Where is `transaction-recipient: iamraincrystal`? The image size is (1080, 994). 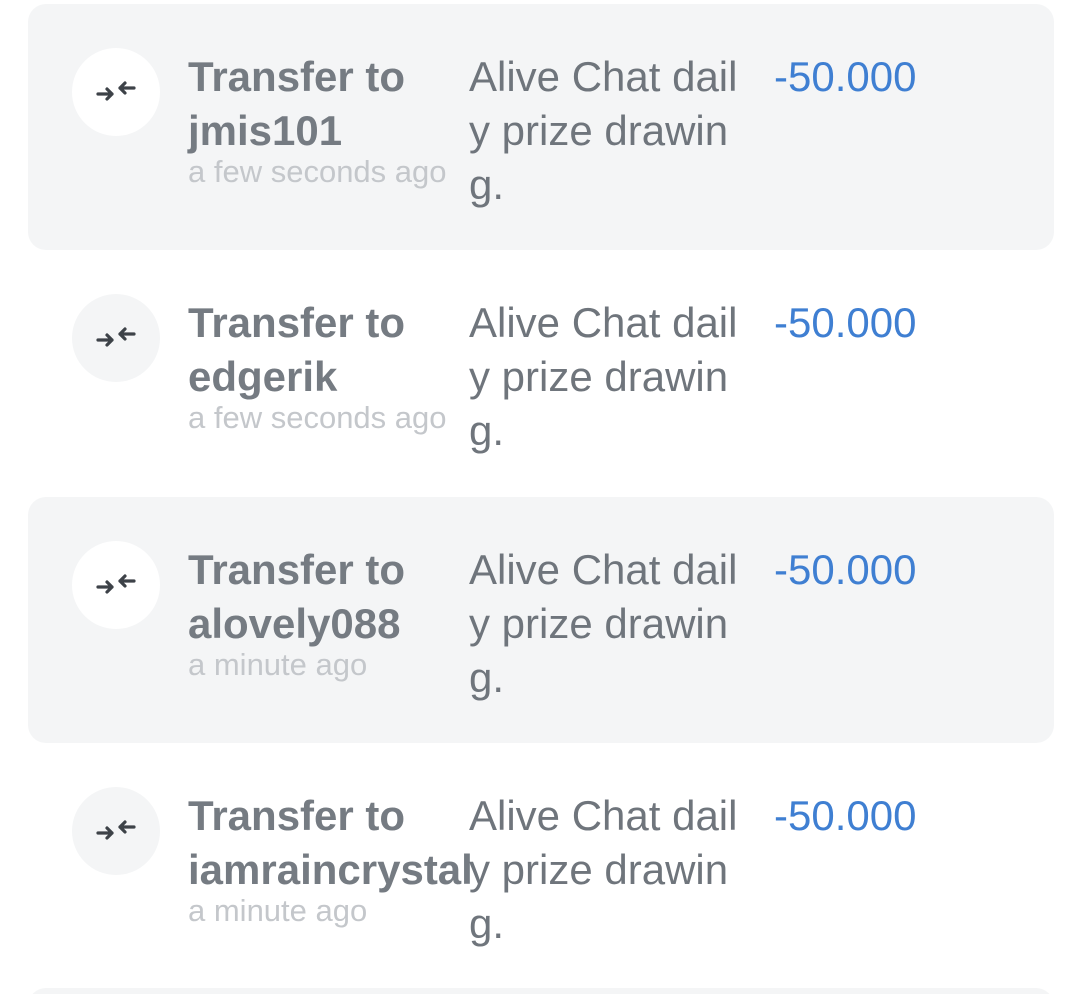
transaction-recipient: iamraincrystal is located at coordinates (330, 870).